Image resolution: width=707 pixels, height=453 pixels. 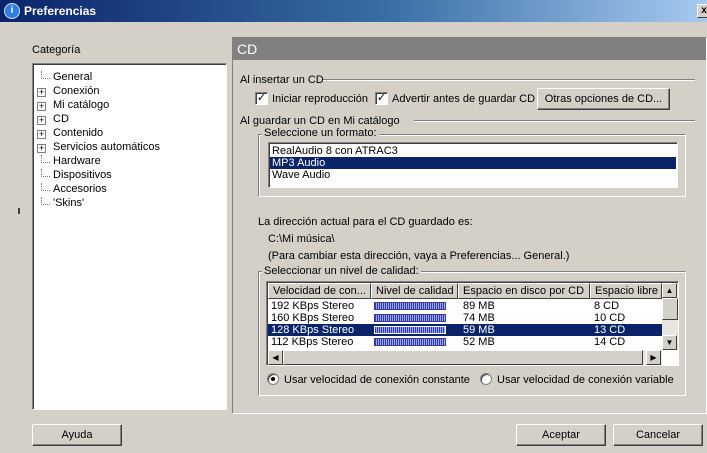 I want to click on cancel-button: Cancelar, so click(x=658, y=435).